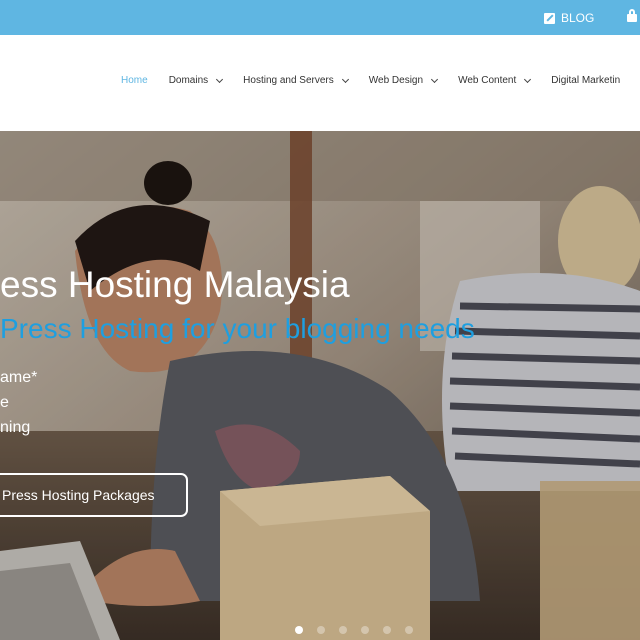 The image size is (640, 640). I want to click on hero-feature-item: e, so click(4, 402).